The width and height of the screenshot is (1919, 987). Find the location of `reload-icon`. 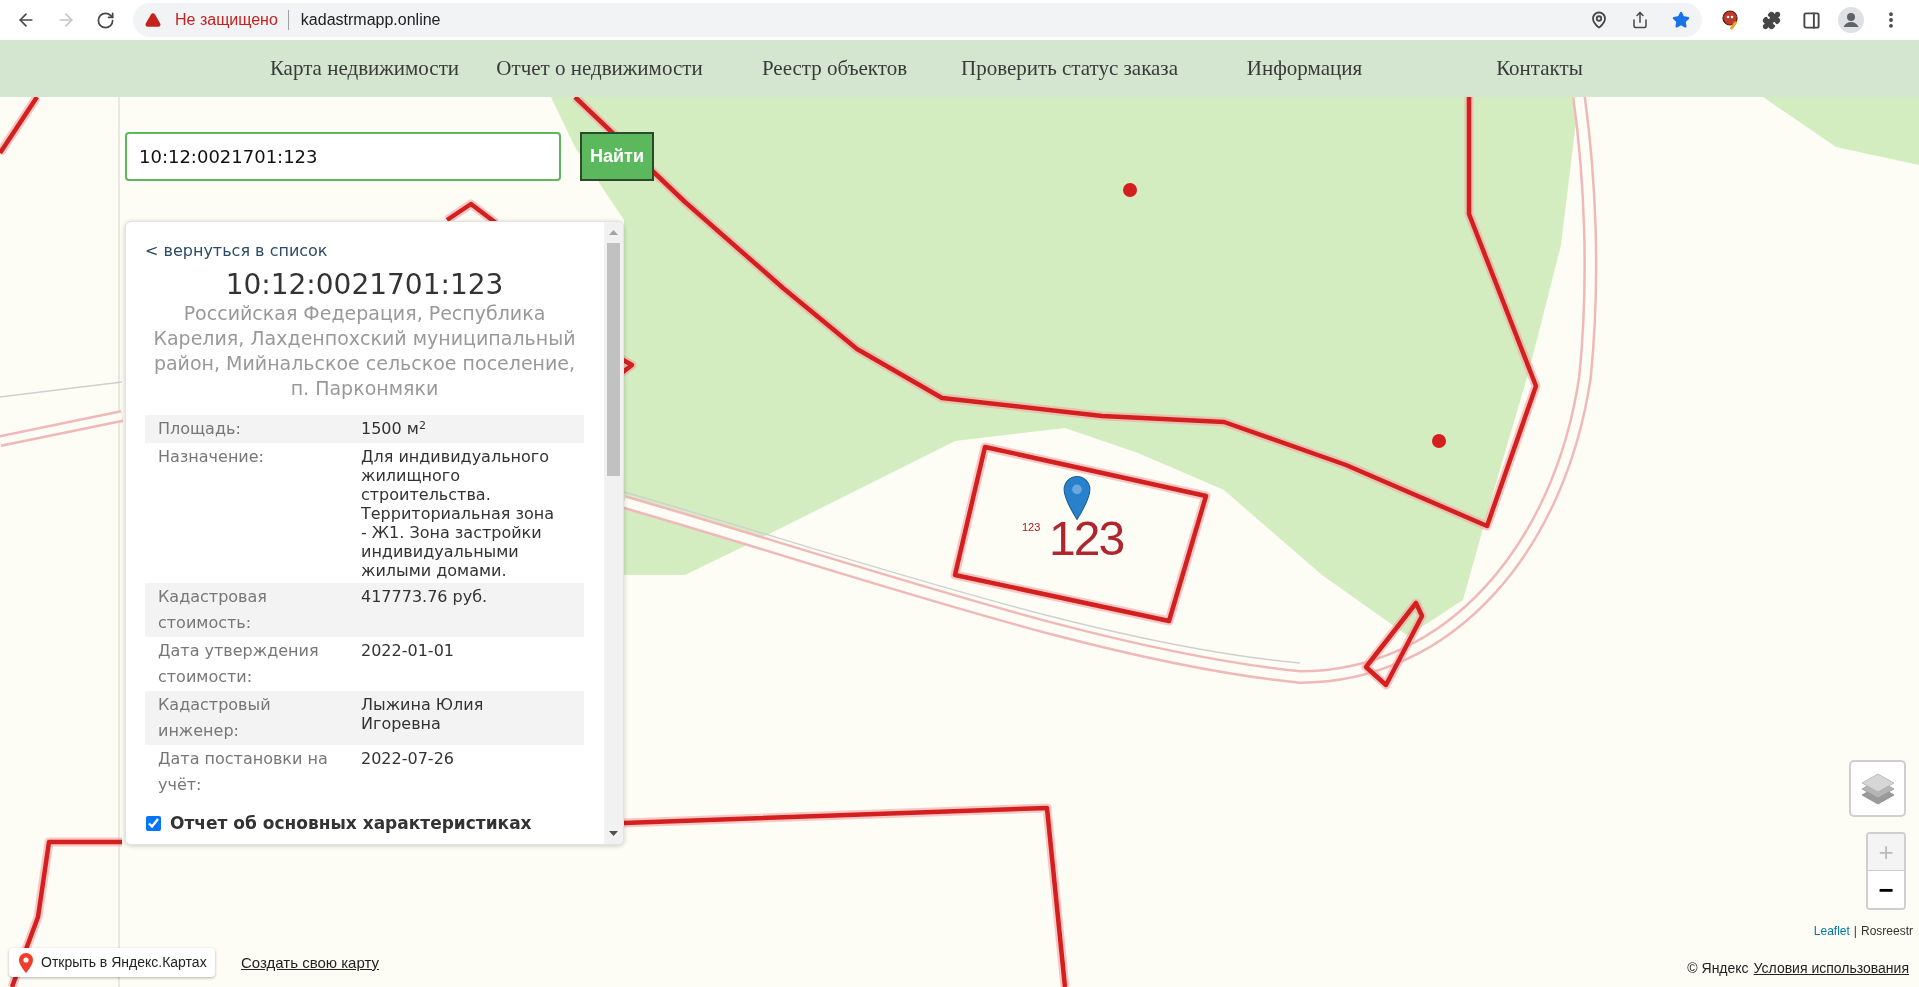

reload-icon is located at coordinates (105, 20).